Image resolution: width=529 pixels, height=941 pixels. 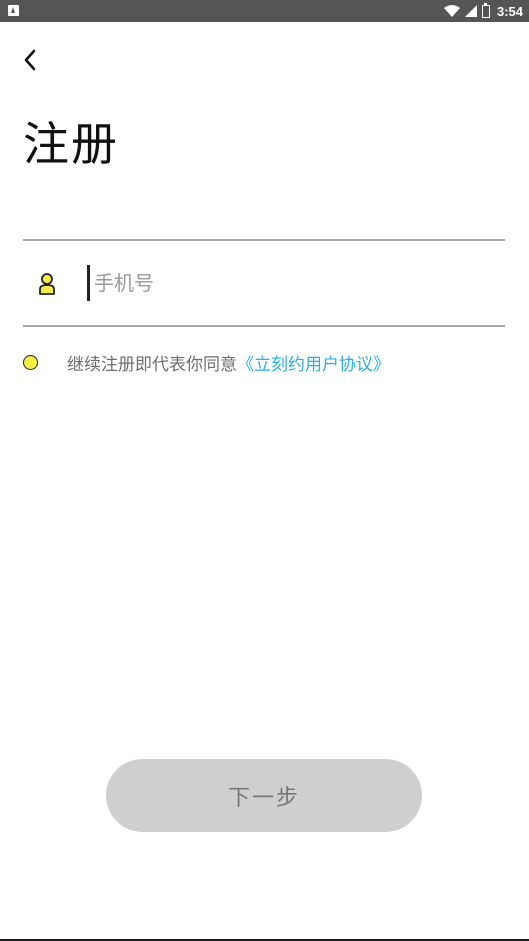 I want to click on page-title: 注册, so click(x=71, y=144).